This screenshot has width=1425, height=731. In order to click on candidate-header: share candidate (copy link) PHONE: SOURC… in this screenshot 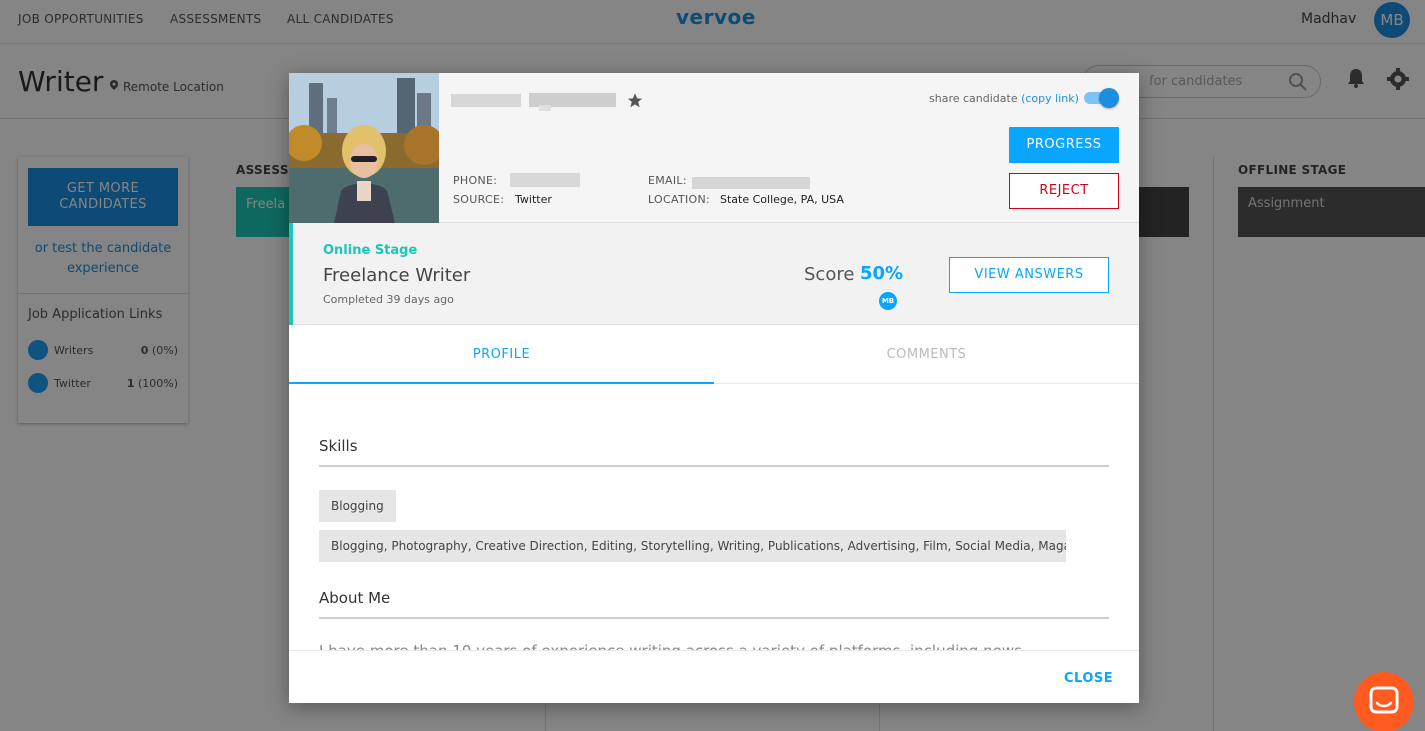, I will do `click(714, 148)`.